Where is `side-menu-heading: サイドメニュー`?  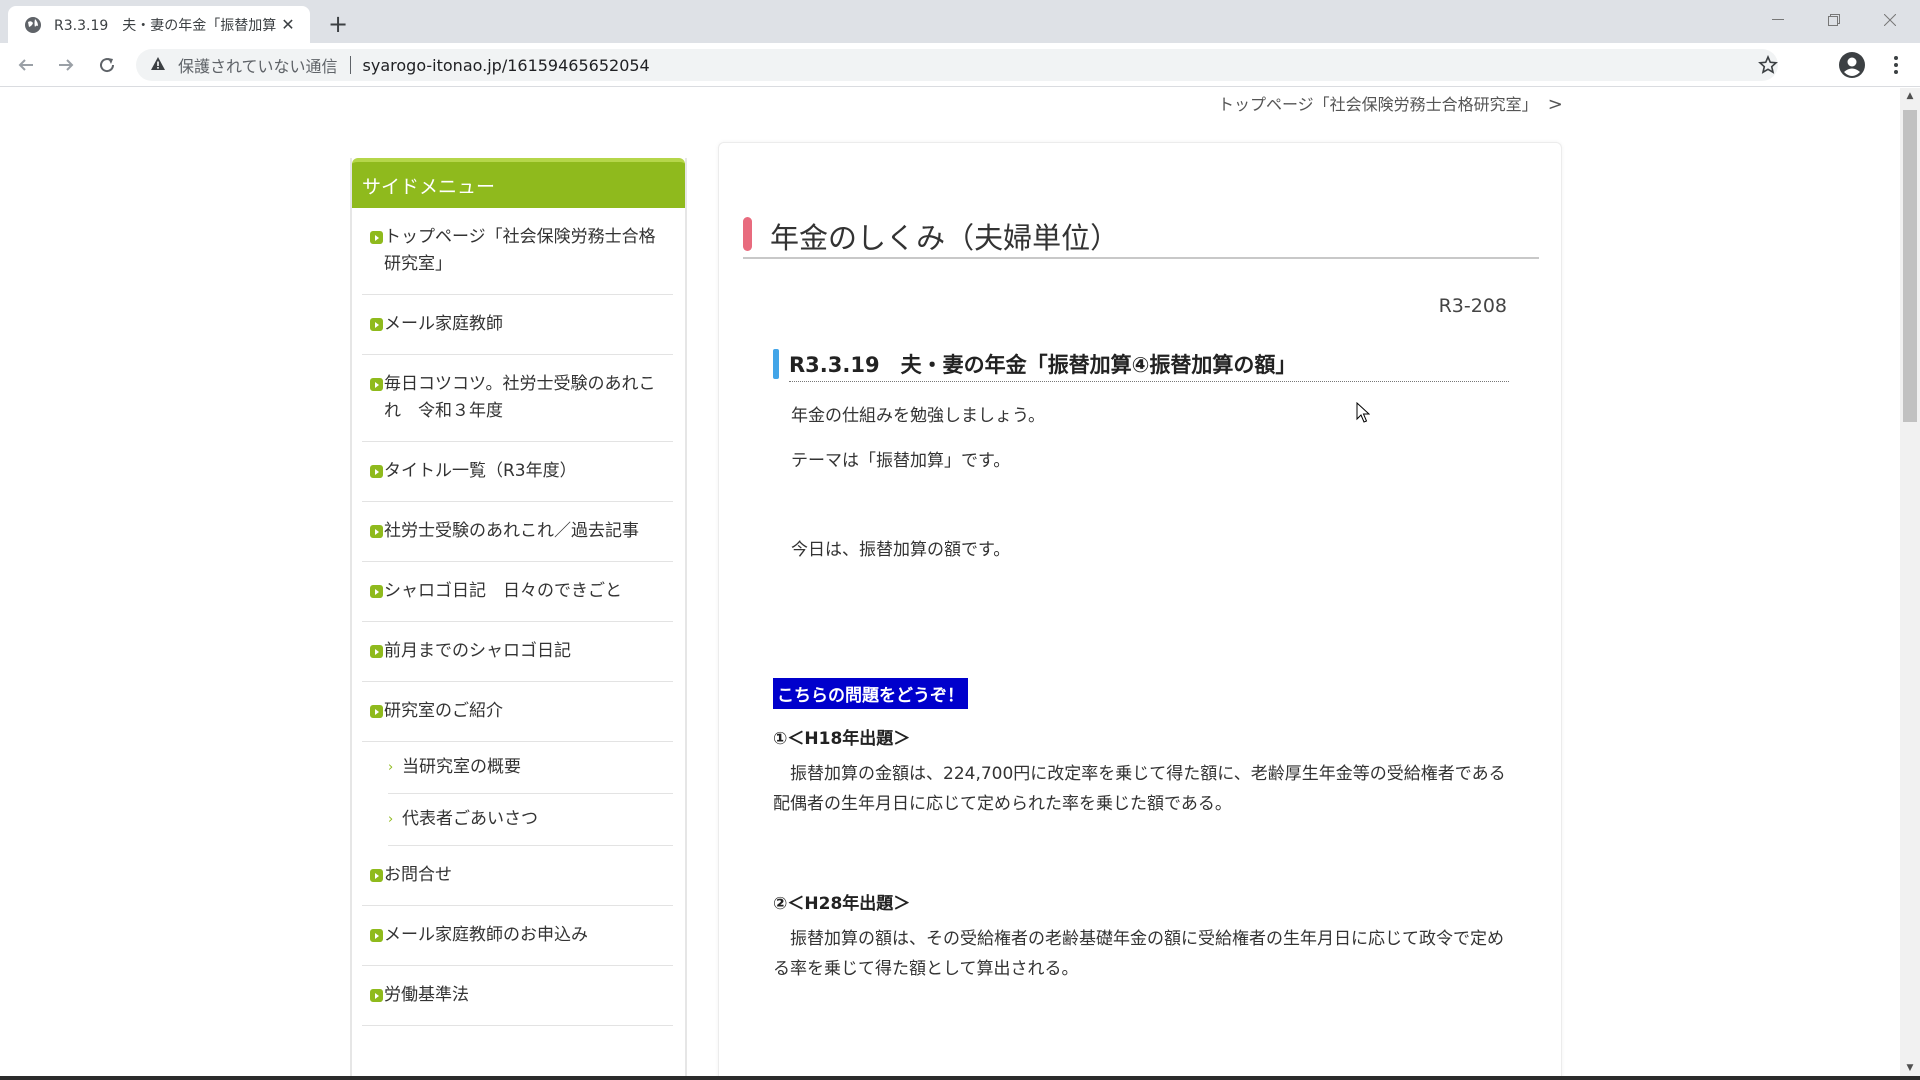
side-menu-heading: サイドメニュー is located at coordinates (518, 183).